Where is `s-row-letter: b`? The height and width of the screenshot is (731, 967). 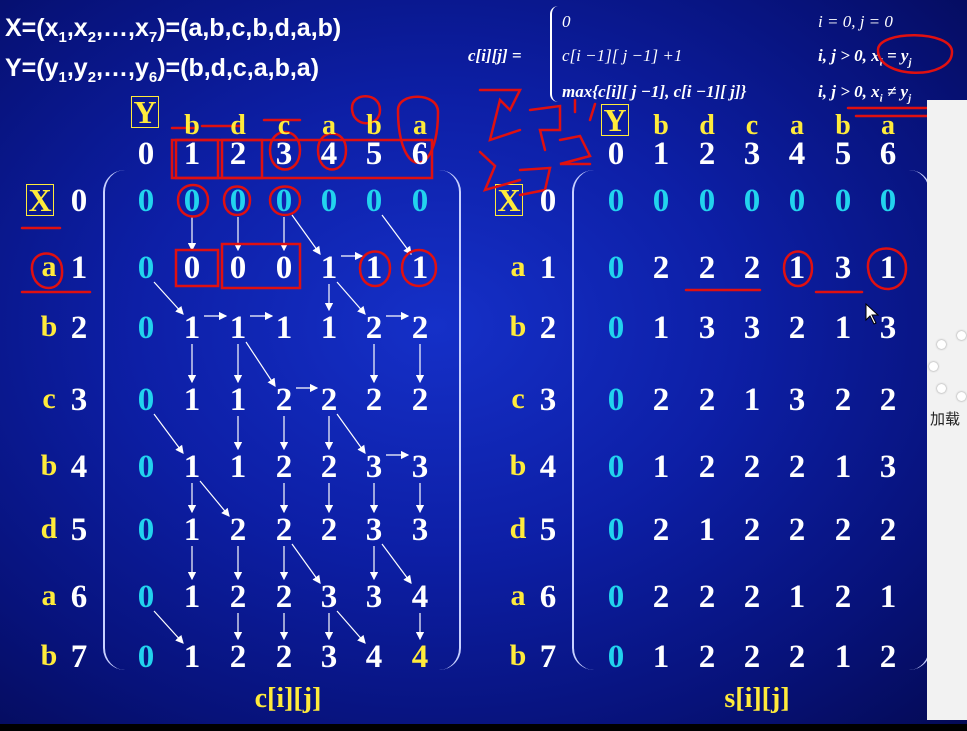
s-row-letter: b is located at coordinates (518, 655).